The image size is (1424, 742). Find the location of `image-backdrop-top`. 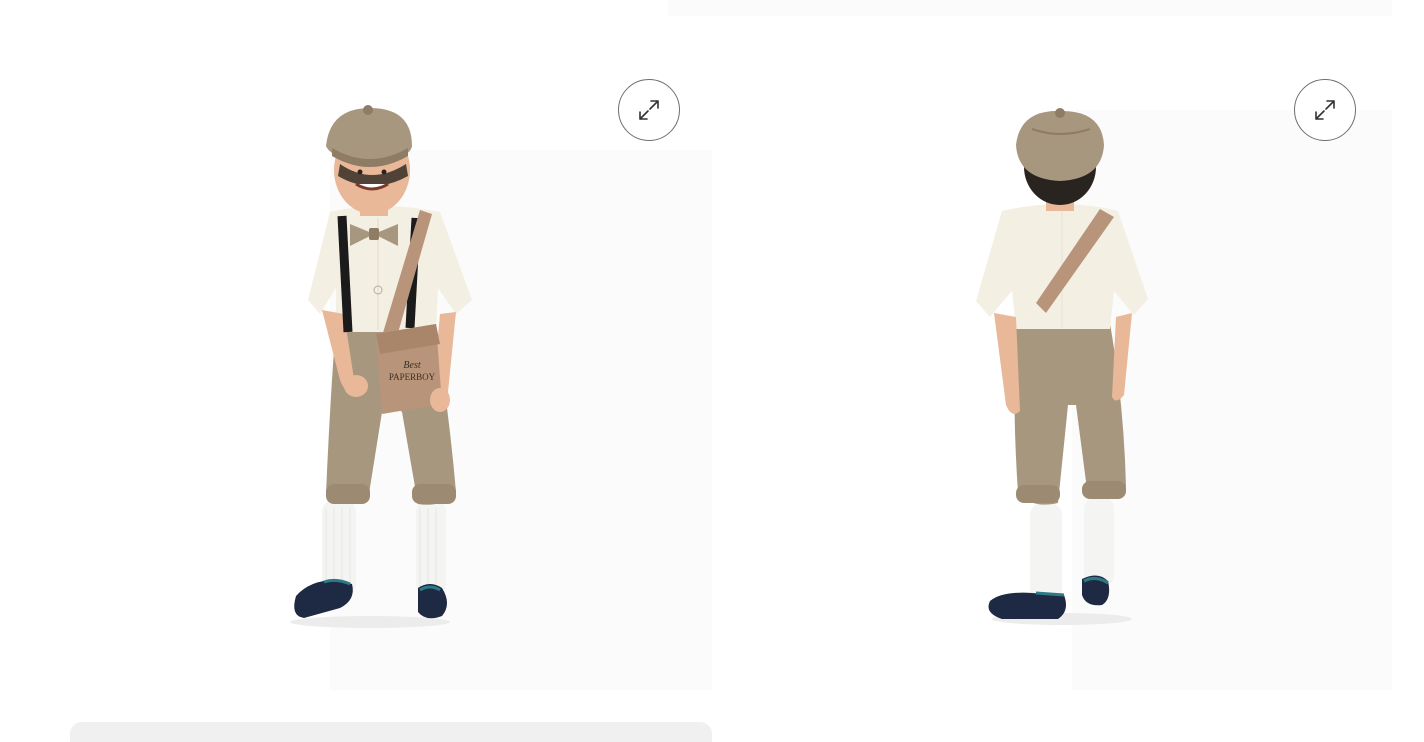

image-backdrop-top is located at coordinates (1030, 8).